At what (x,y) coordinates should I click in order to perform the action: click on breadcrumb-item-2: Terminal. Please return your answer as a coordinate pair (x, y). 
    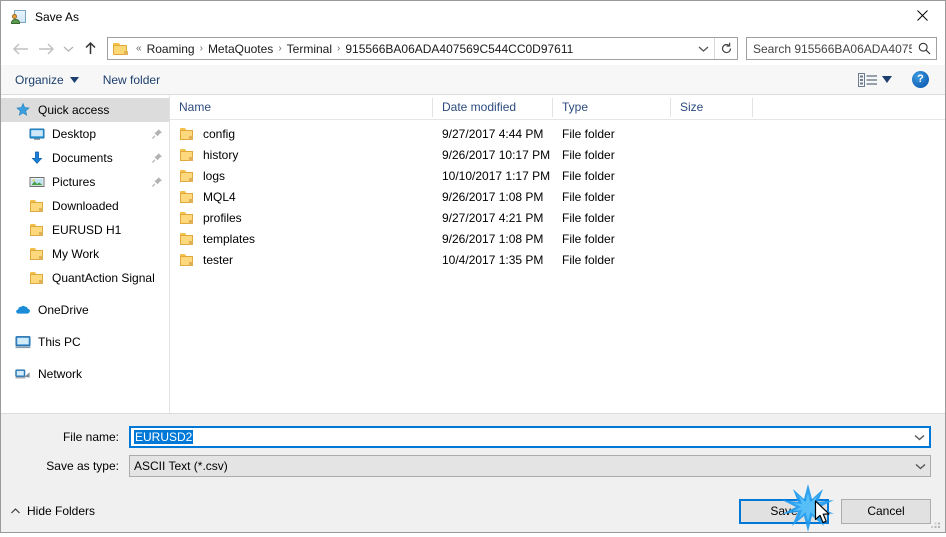
    Looking at the image, I should click on (309, 49).